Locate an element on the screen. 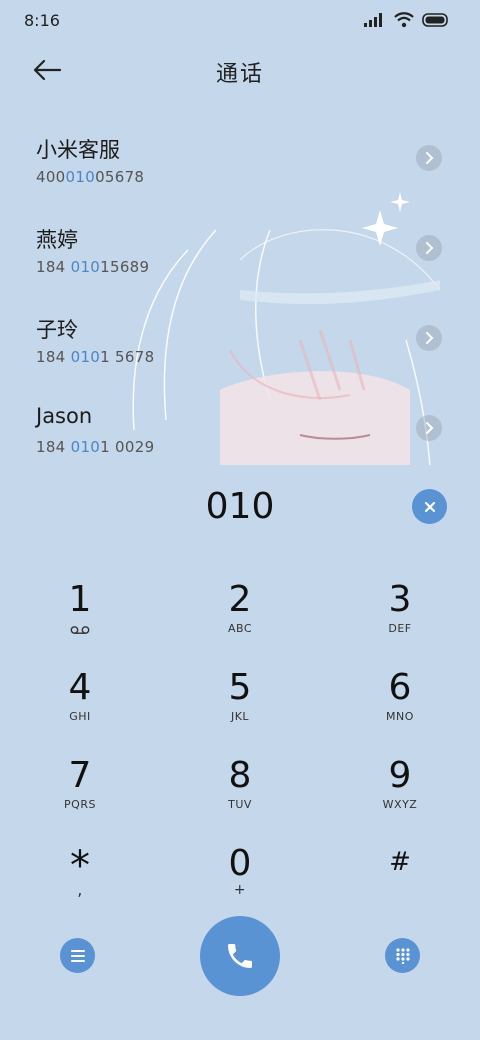 The height and width of the screenshot is (1040, 480). contact-number: 184 0101 0029 is located at coordinates (95, 447).